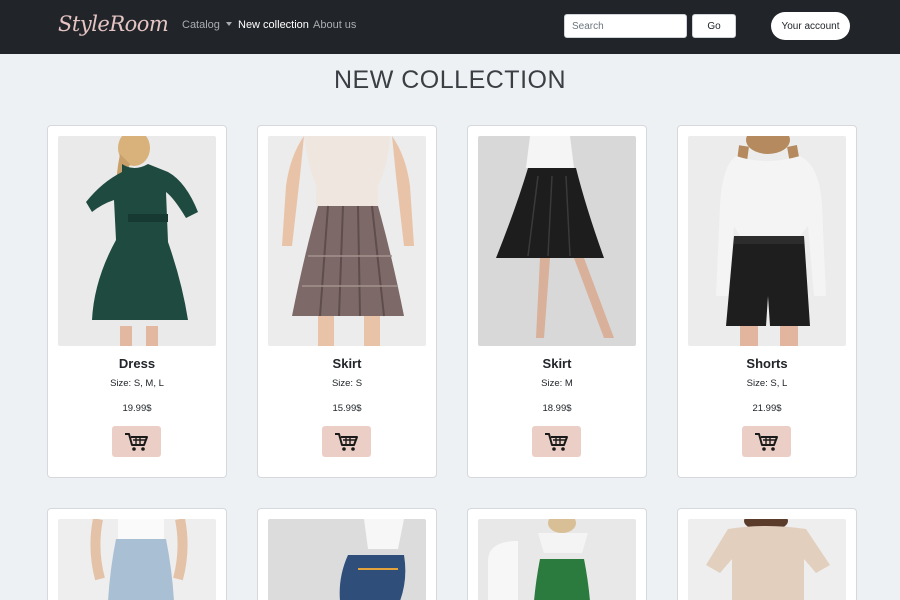 Image resolution: width=900 pixels, height=600 pixels. Describe the element at coordinates (137, 408) in the screenshot. I see `product-price: 19.99$` at that location.